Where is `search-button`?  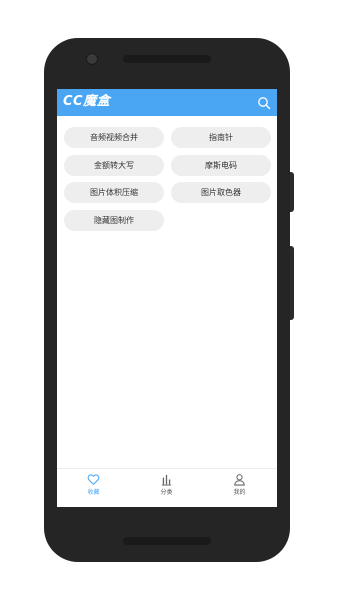
search-button is located at coordinates (264, 102).